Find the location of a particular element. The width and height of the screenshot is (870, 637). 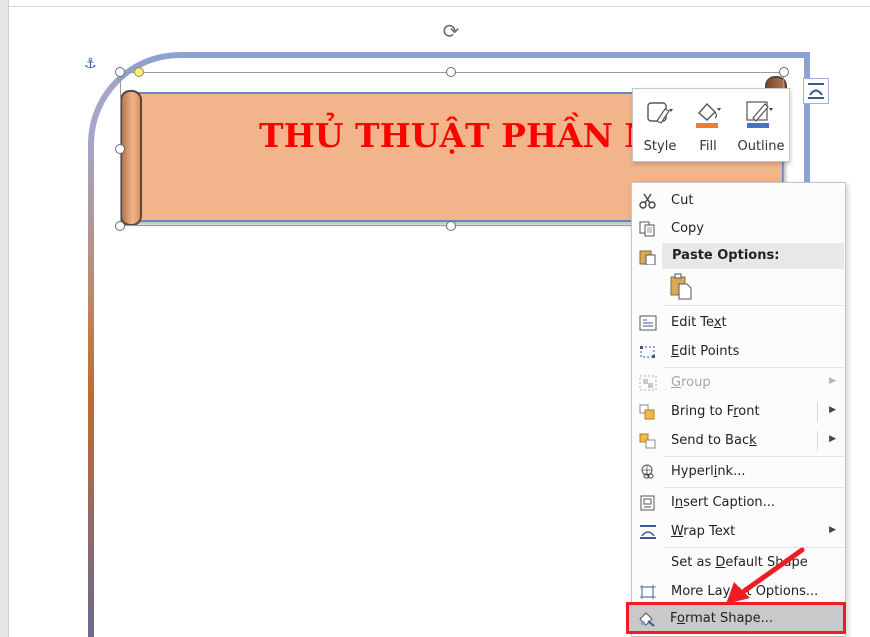

style-button: Style is located at coordinates (660, 126).